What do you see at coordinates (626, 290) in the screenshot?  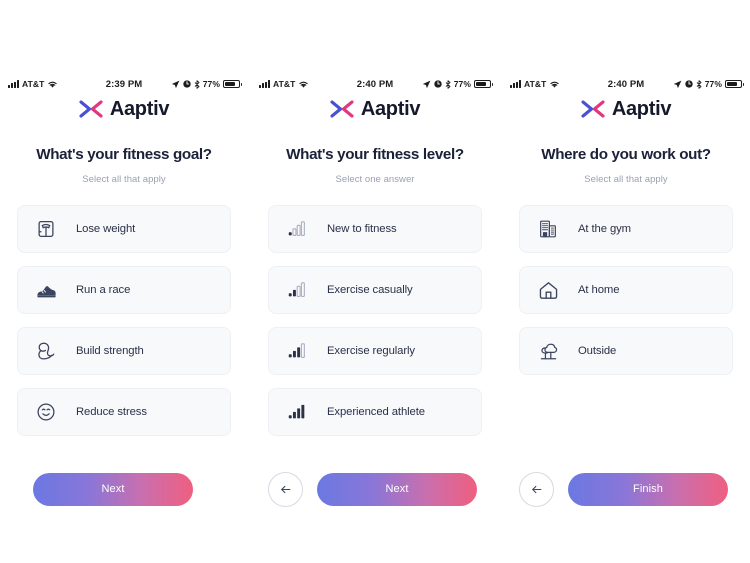 I see `option-at-home: At home` at bounding box center [626, 290].